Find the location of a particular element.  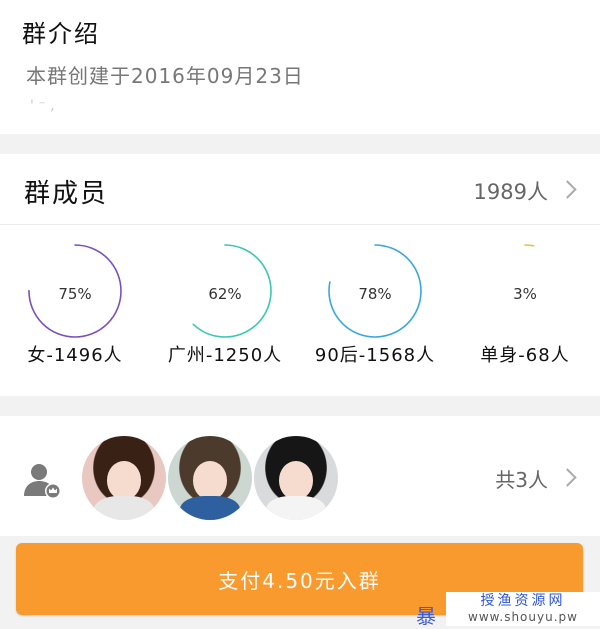

group-intro-faint-text: ' ⁻ , is located at coordinates (42, 106).